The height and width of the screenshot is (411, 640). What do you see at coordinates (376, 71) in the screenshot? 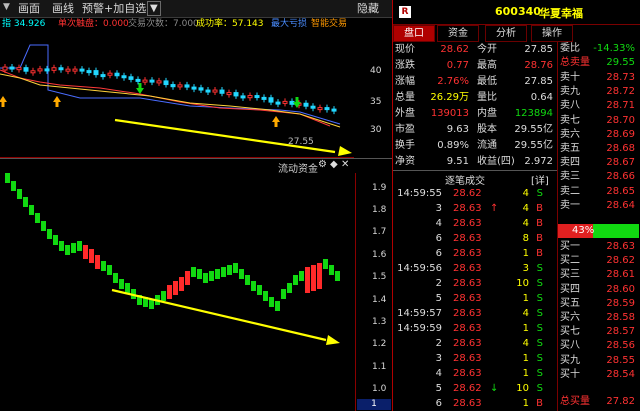
I see `axis-tick: 40` at bounding box center [376, 71].